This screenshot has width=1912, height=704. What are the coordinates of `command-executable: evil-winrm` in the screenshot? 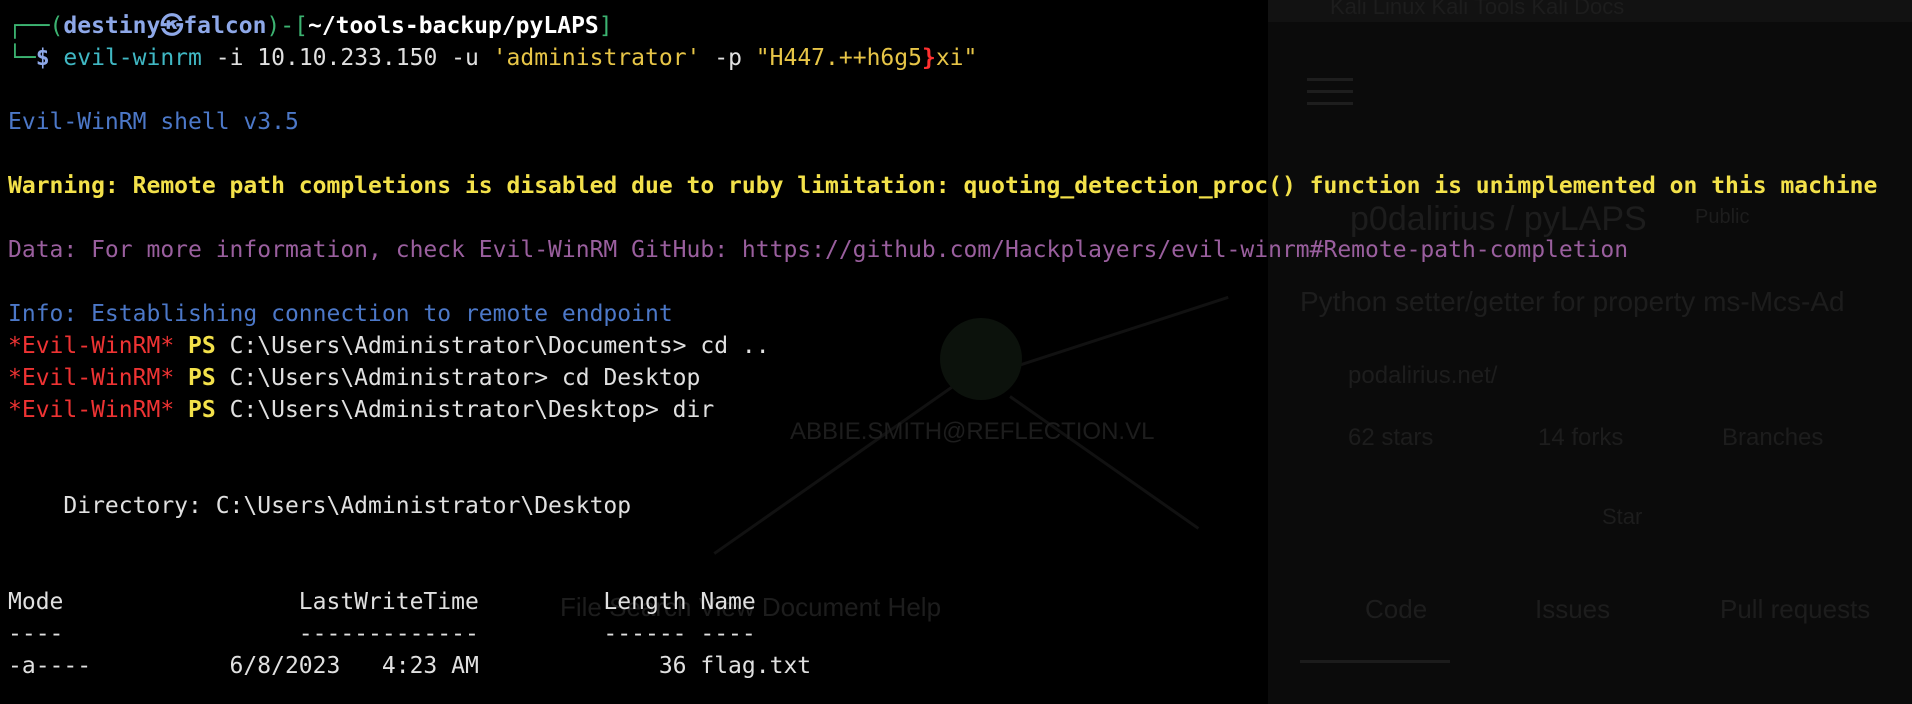 It's located at (132, 58).